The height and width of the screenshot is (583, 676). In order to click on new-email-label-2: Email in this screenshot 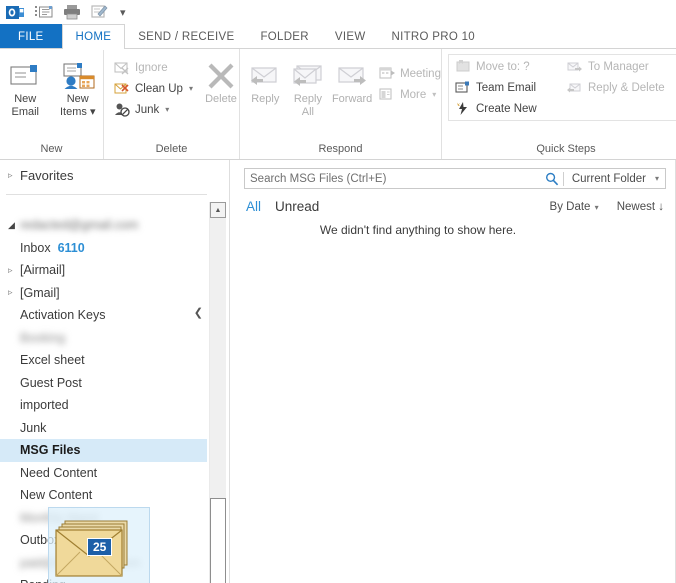, I will do `click(25, 112)`.